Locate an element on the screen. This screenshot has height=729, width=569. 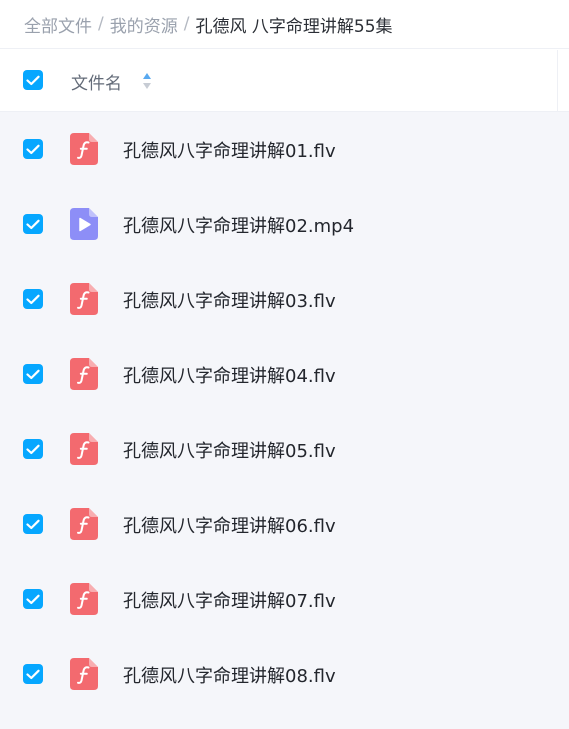
file-list-header: 文件名 is located at coordinates (284, 81).